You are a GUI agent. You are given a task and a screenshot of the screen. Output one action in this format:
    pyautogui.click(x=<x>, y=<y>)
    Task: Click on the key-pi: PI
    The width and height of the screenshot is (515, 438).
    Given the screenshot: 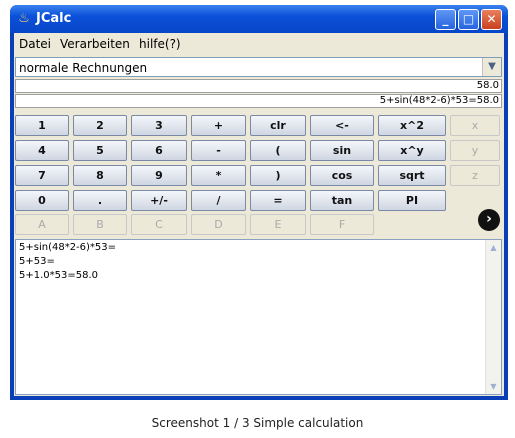 What is the action you would take?
    pyautogui.click(x=412, y=200)
    